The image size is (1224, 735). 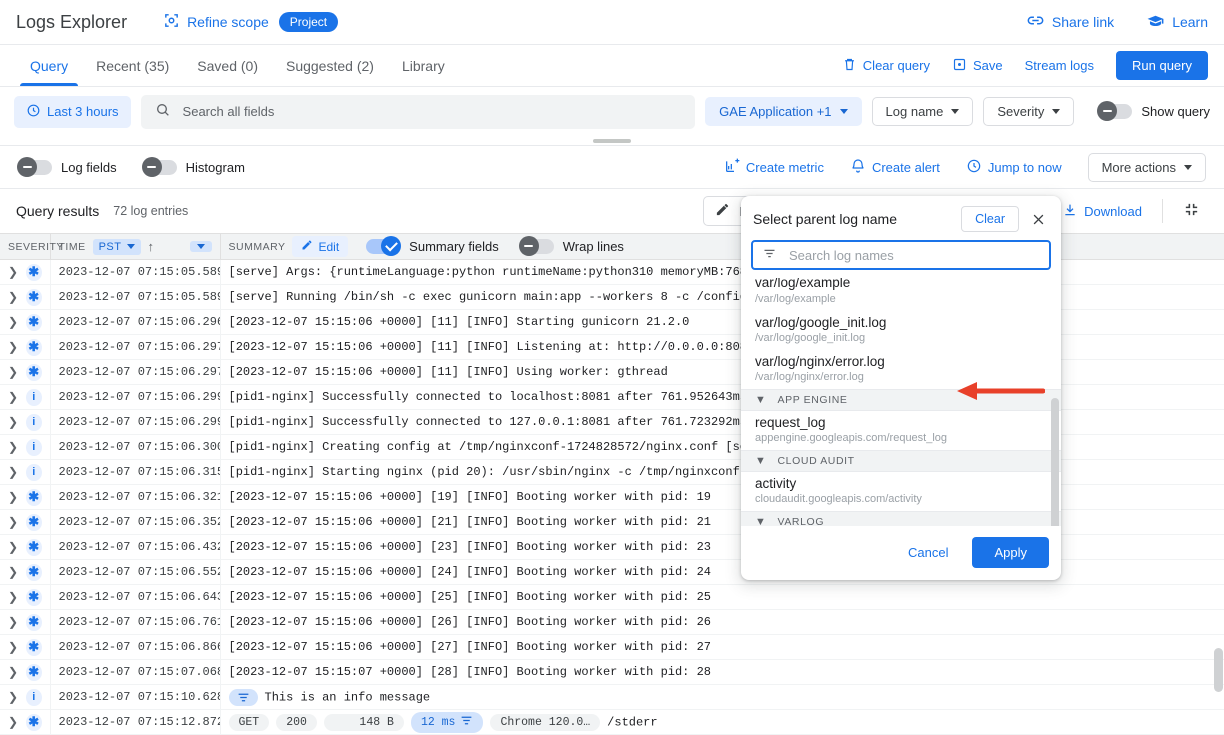 I want to click on http-status-chip: 200, so click(x=296, y=722).